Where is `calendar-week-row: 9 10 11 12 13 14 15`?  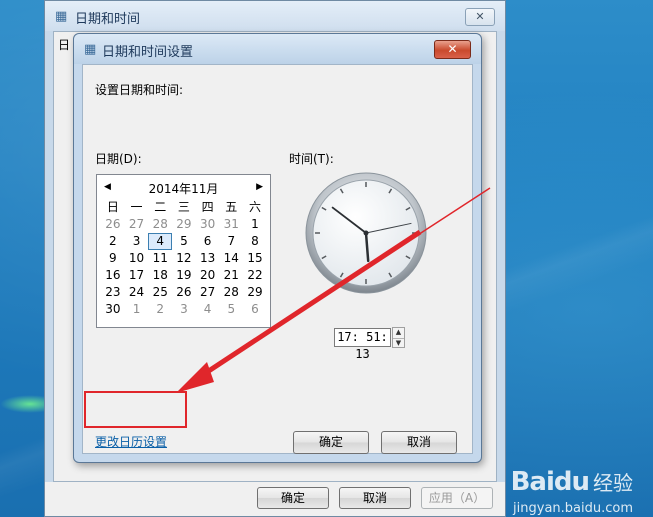
calendar-week-row: 9 10 11 12 13 14 15 is located at coordinates (184, 258).